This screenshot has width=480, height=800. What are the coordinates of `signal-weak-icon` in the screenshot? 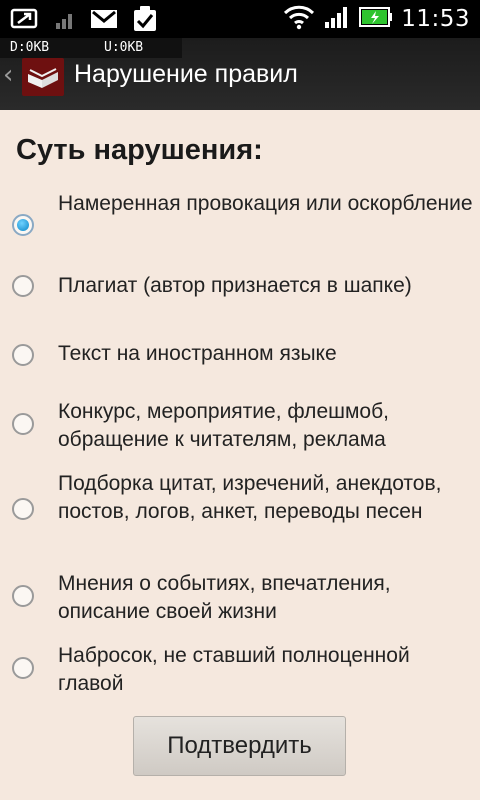 It's located at (65, 21).